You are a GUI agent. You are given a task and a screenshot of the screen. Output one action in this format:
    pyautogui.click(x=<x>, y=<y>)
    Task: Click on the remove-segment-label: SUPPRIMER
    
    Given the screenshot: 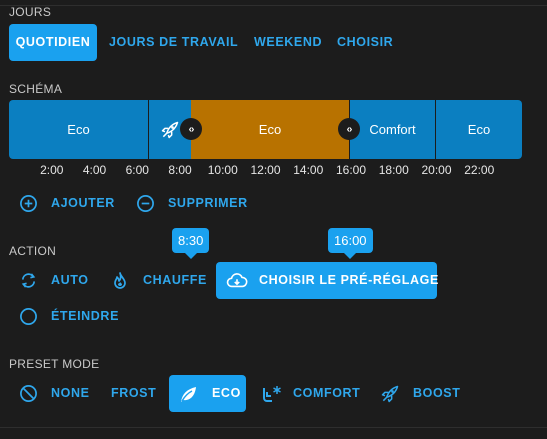 What is the action you would take?
    pyautogui.click(x=208, y=203)
    